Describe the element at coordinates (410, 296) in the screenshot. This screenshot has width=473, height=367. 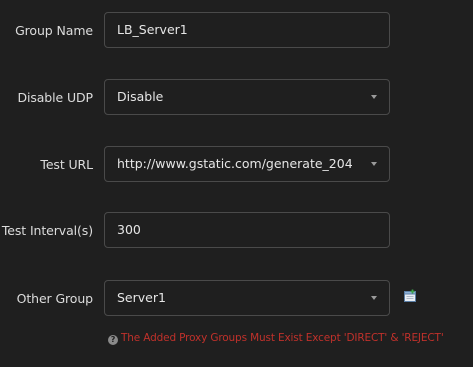
I see `add-group-icon` at that location.